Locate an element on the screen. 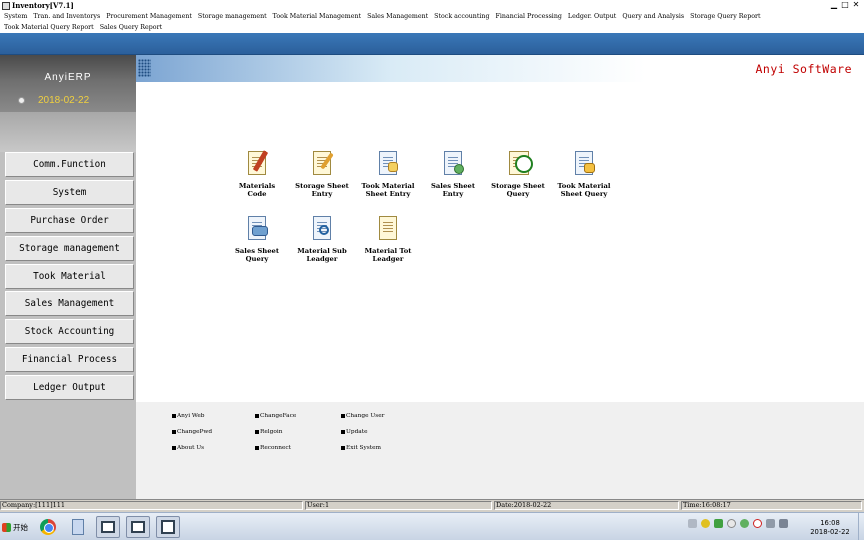 The height and width of the screenshot is (540, 864). status-time: Time:16:08:17 is located at coordinates (771, 505).